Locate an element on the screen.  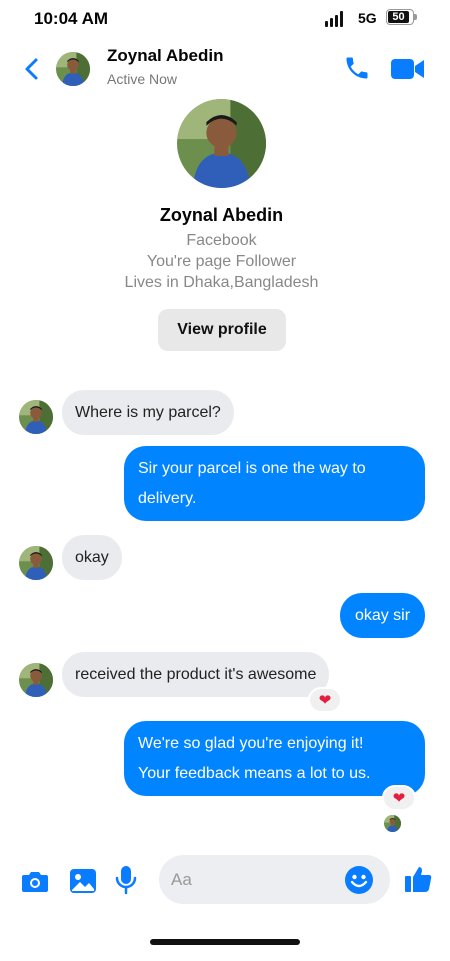
signal-icon is located at coordinates (334, 19).